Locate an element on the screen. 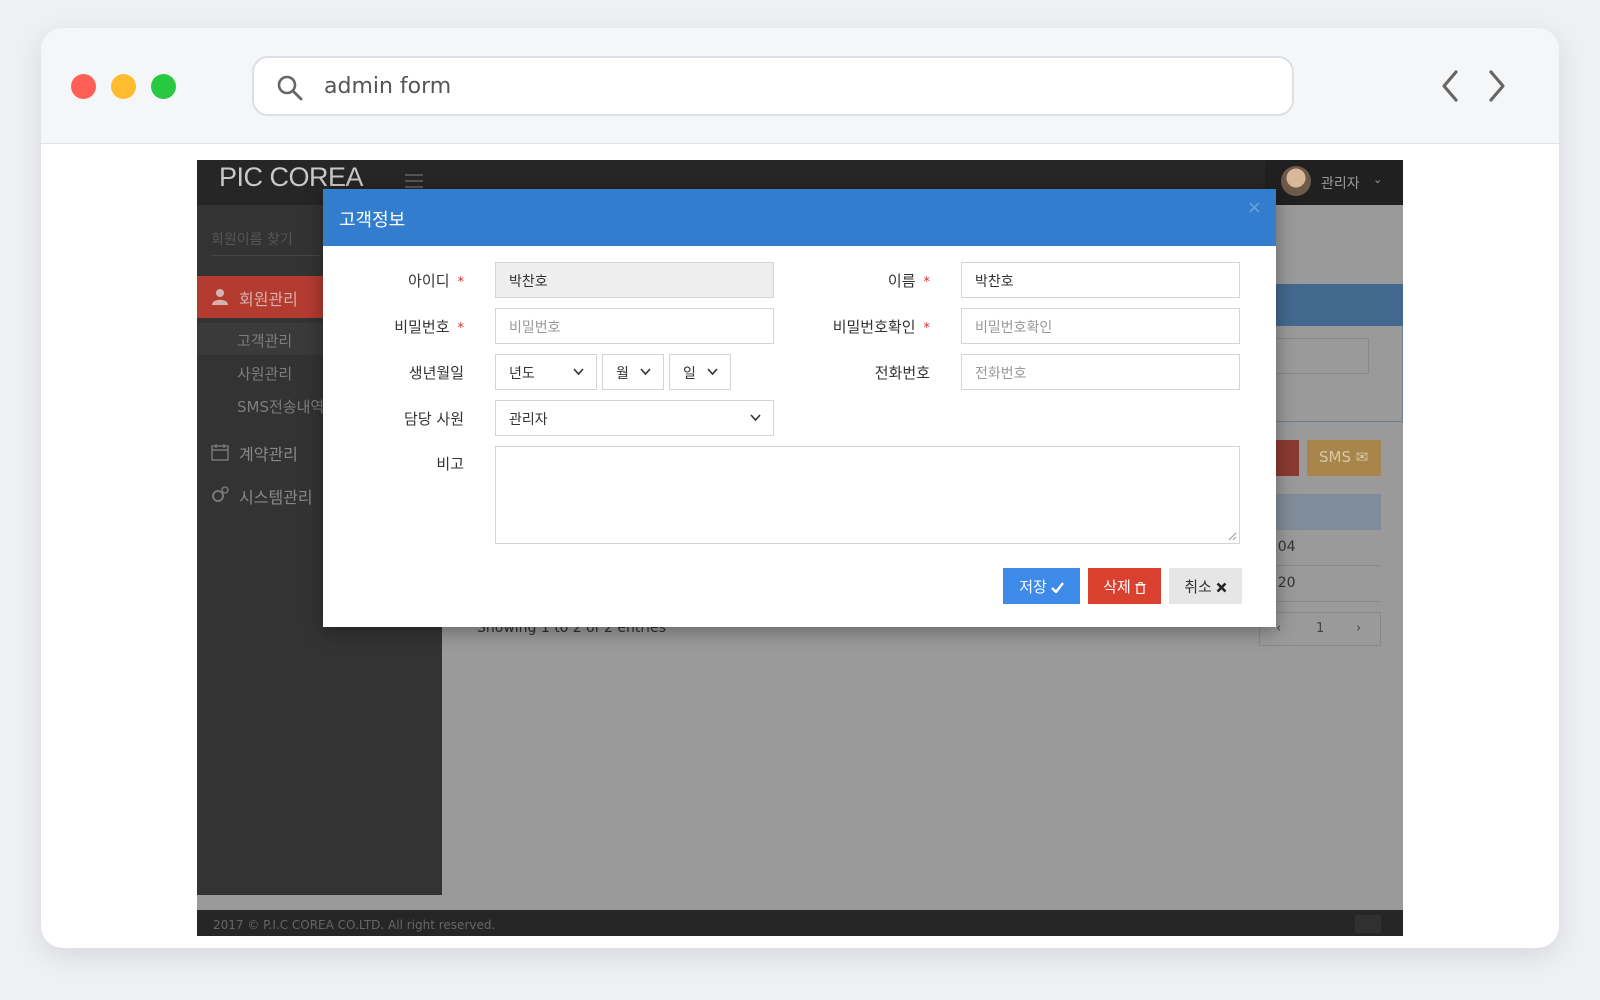 The height and width of the screenshot is (1000, 1600). note-textarea is located at coordinates (867, 495).